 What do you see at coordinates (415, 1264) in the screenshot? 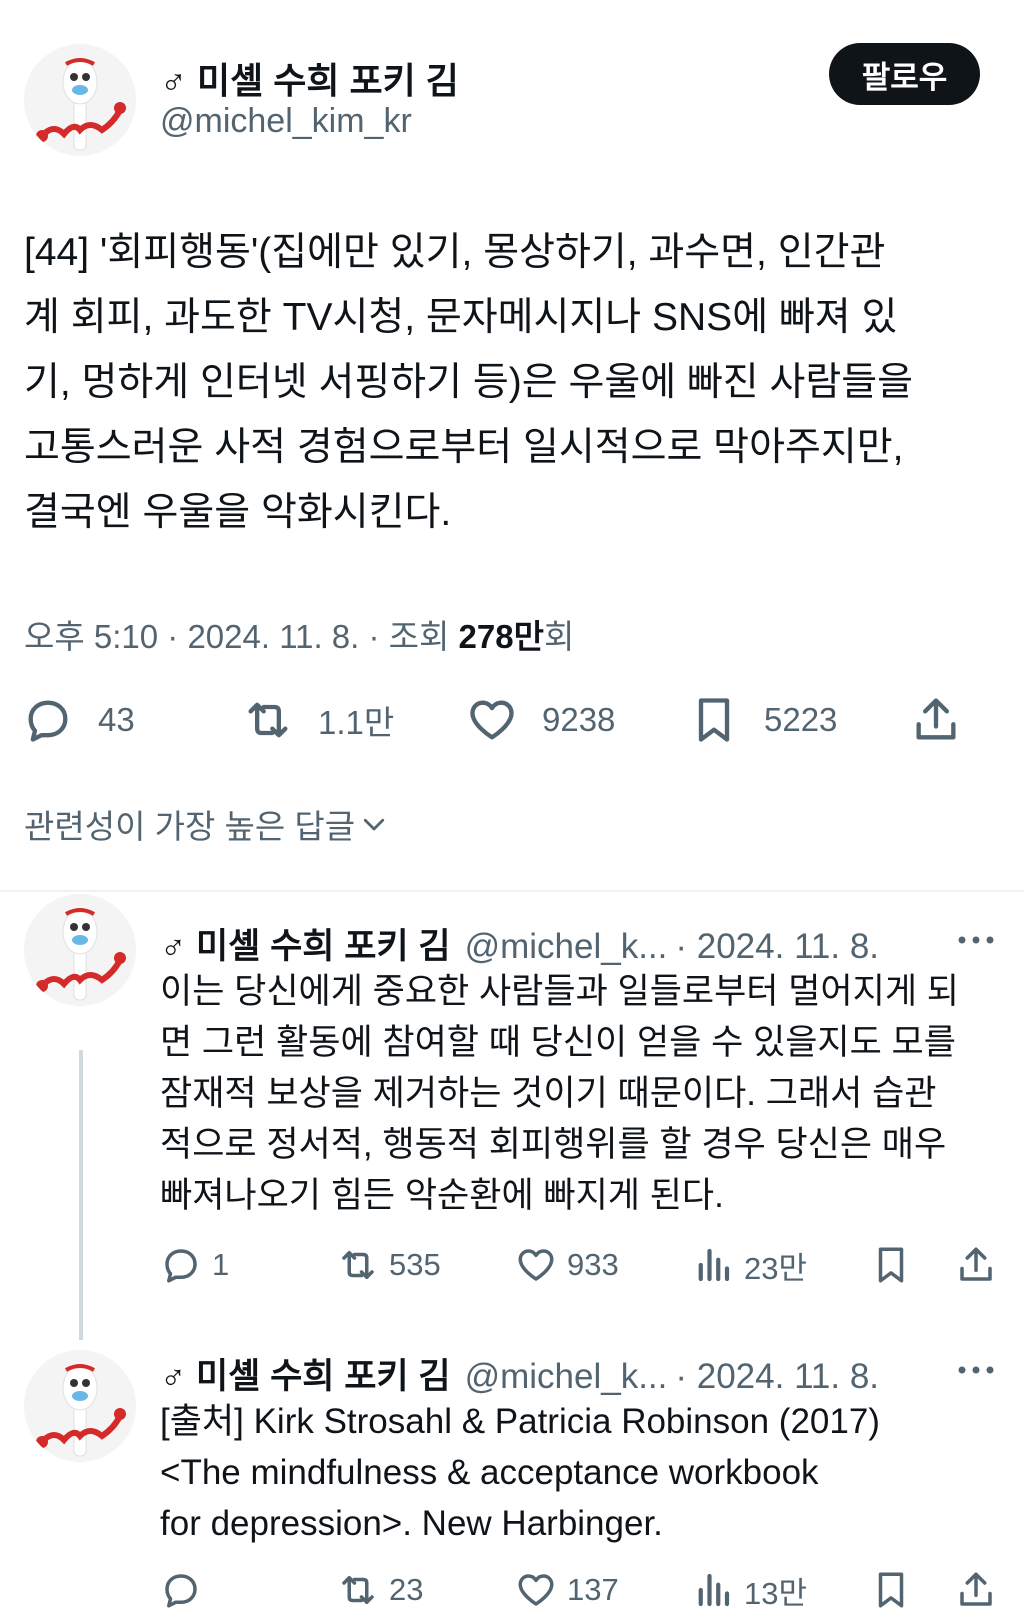
I see `repost-count: 535` at bounding box center [415, 1264].